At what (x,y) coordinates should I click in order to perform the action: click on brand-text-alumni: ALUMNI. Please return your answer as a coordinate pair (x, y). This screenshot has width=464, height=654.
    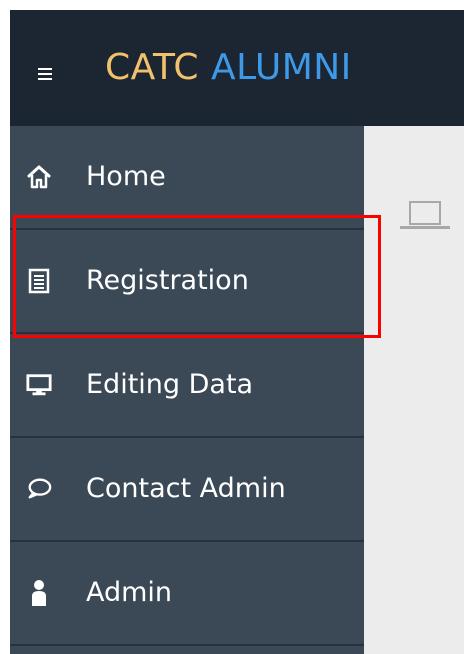
    Looking at the image, I should click on (281, 67).